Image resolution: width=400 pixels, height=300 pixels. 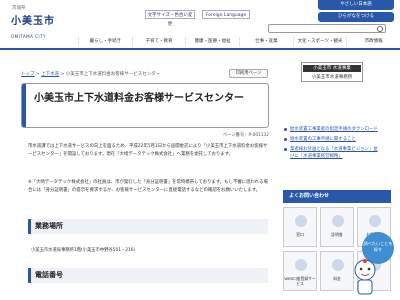 I want to click on faq-tile: 窓口, so click(x=300, y=227).